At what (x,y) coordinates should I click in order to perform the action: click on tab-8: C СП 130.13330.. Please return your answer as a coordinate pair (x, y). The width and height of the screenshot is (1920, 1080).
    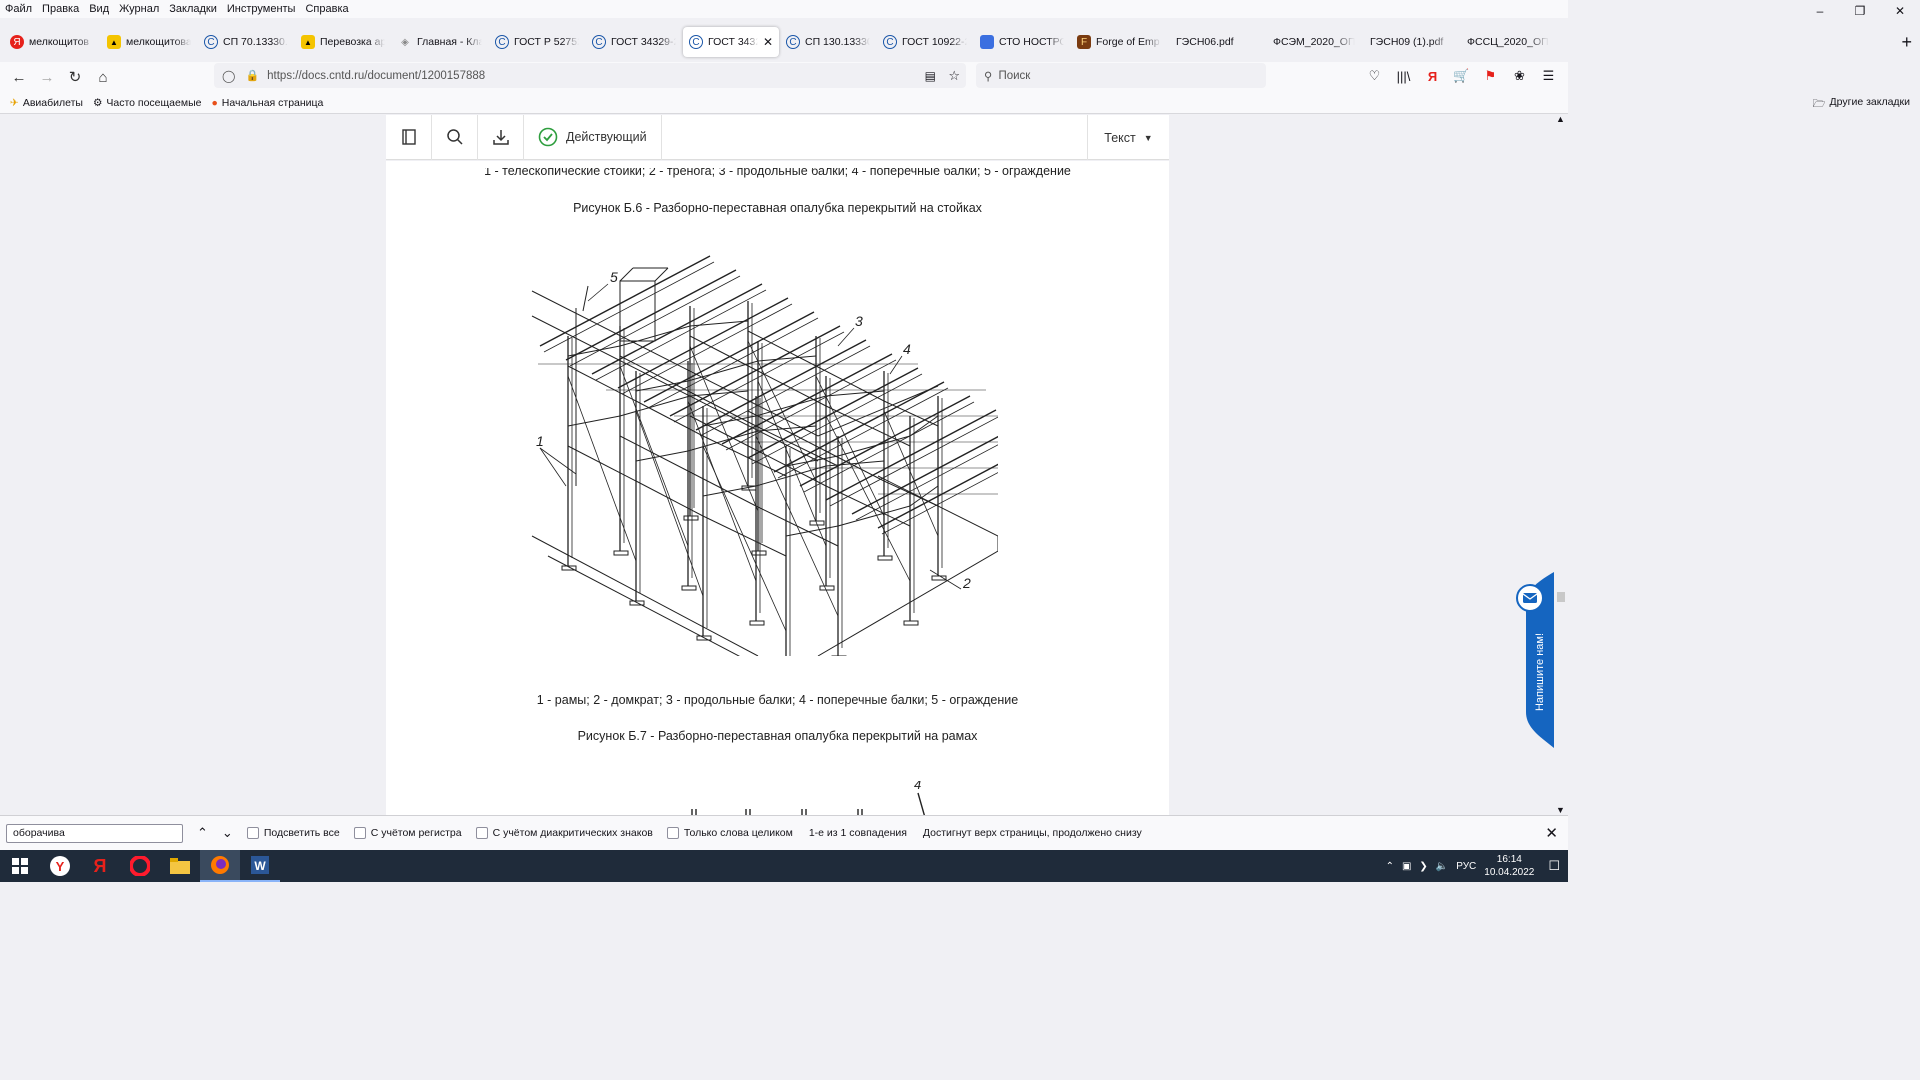
    Looking at the image, I should click on (828, 42).